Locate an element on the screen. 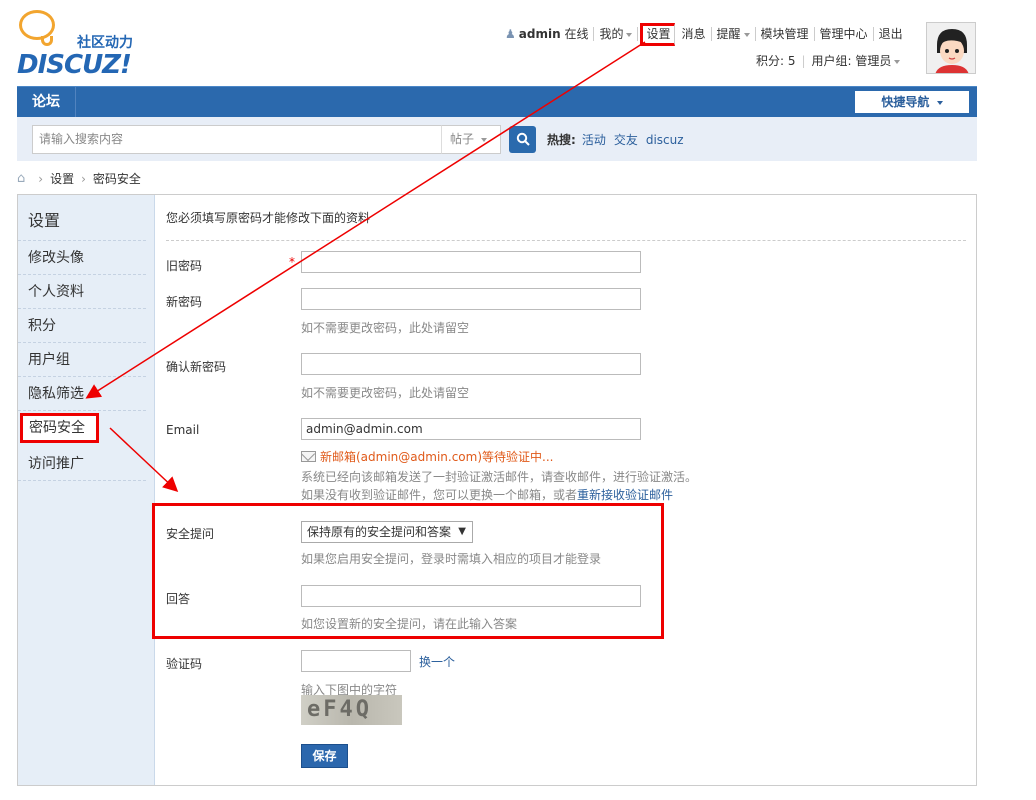 Image resolution: width=1036 pixels, height=800 pixels. avatar is located at coordinates (951, 48).